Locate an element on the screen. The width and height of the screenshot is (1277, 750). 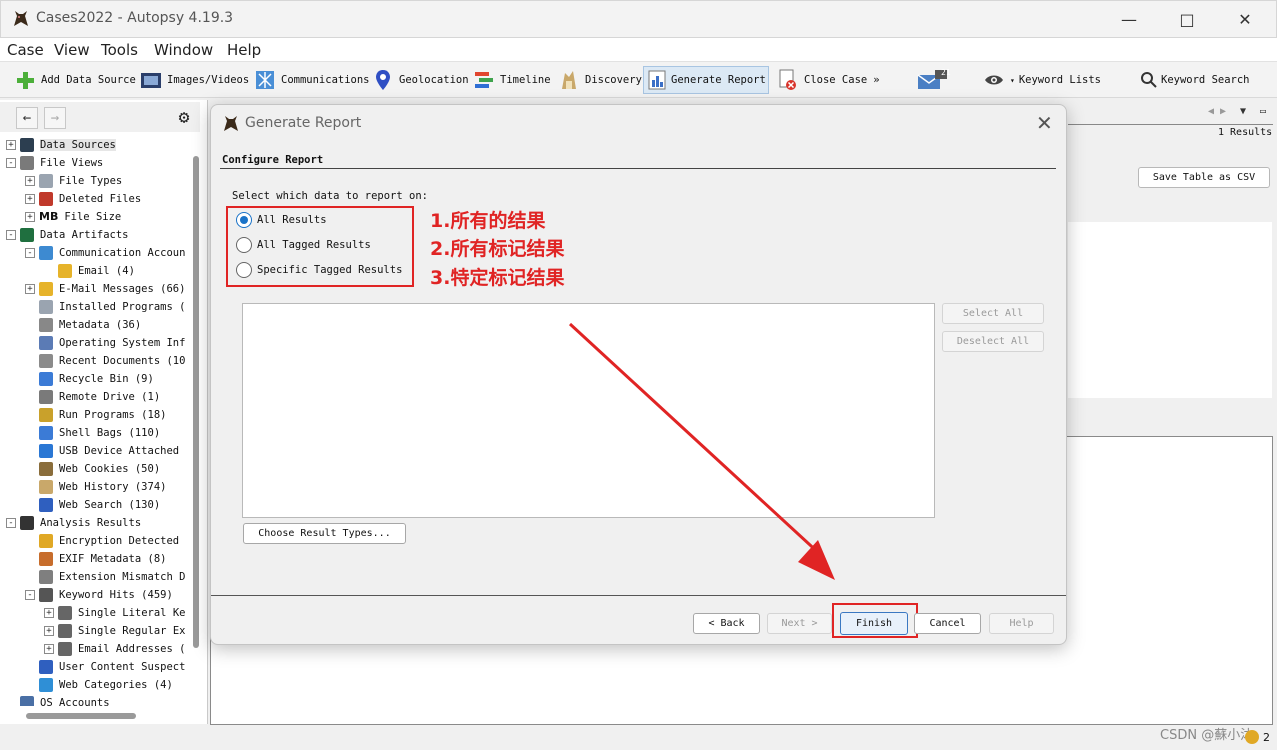
forward-arrow-icon: → is located at coordinates (55, 118).